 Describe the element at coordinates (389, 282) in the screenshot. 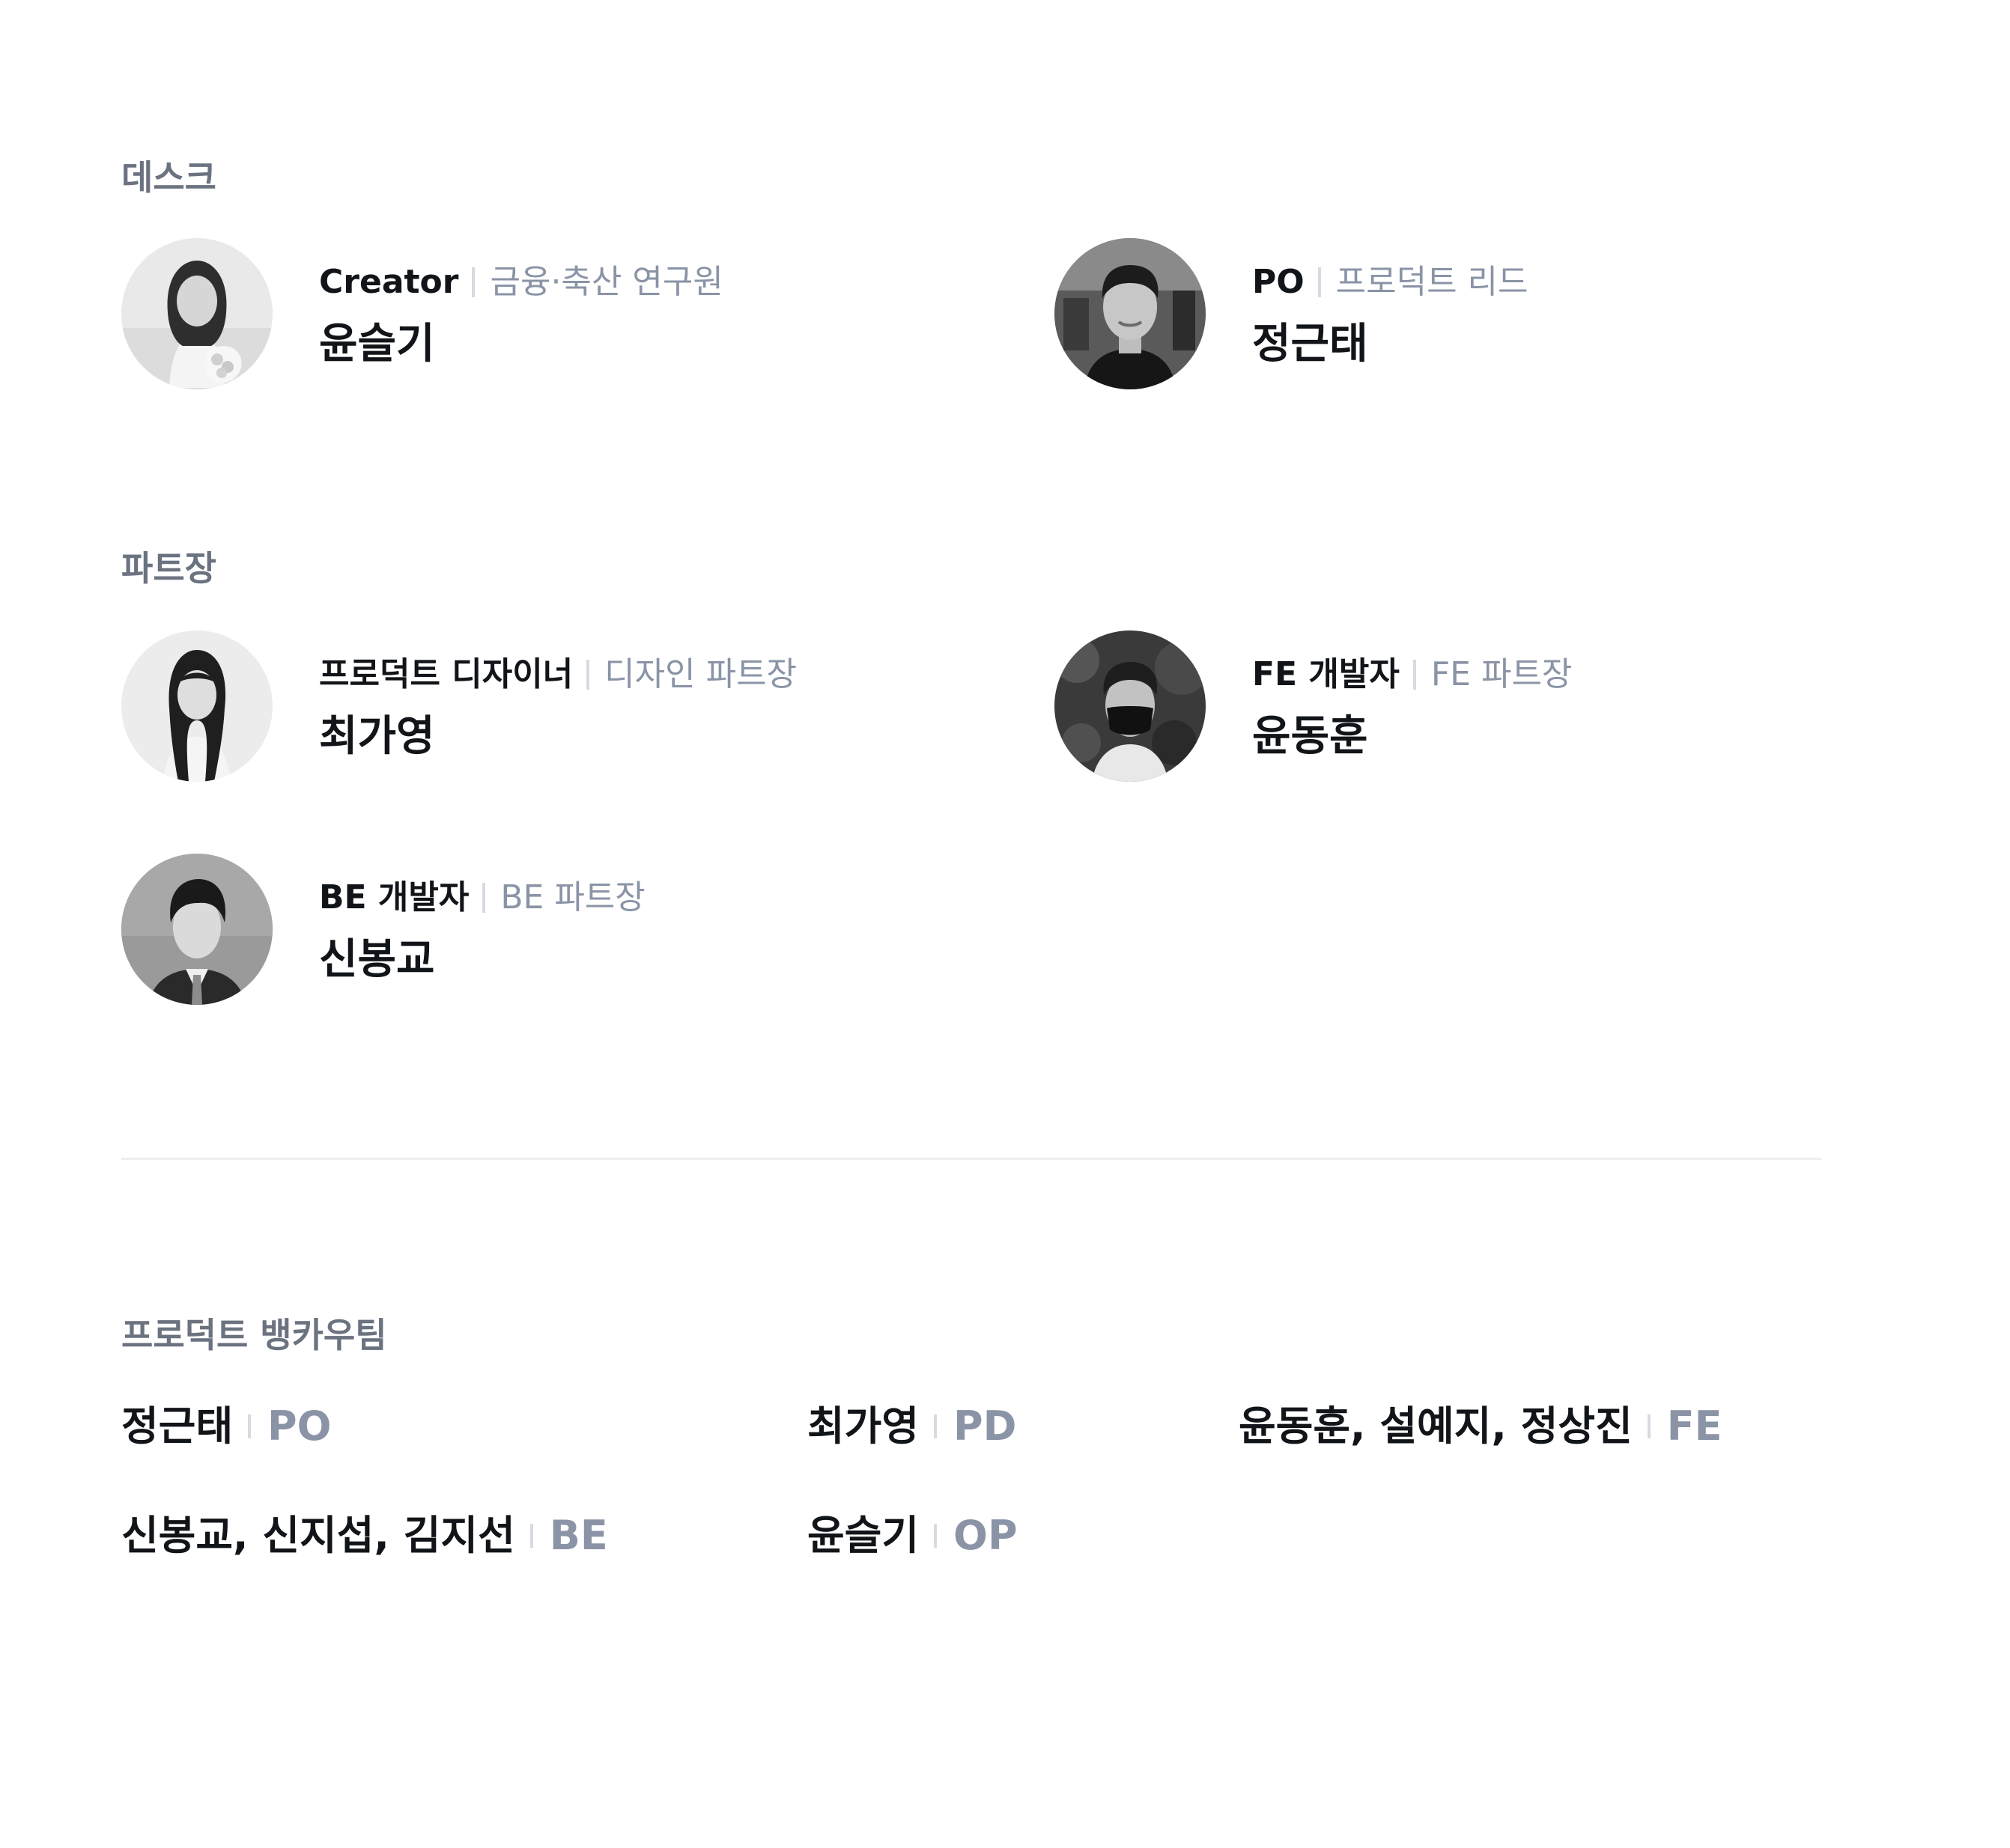

I see `member-role: Creator` at that location.